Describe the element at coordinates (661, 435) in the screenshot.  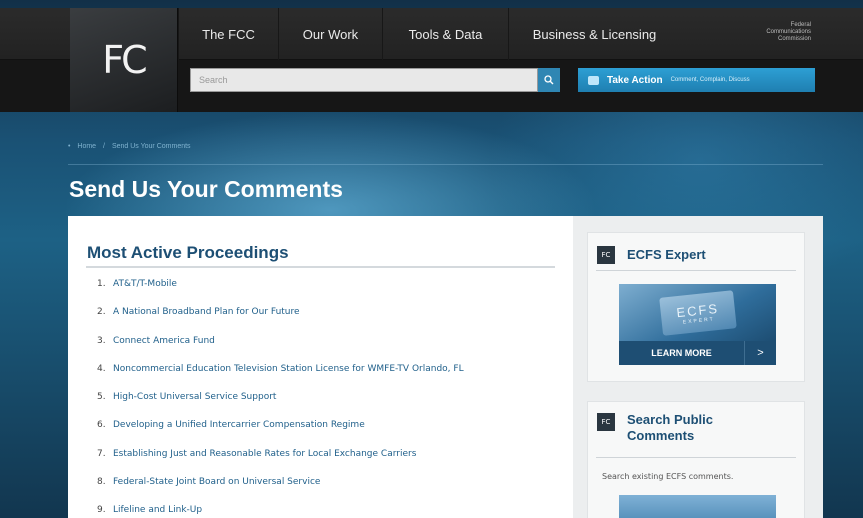
I see `title-line: Comments` at that location.